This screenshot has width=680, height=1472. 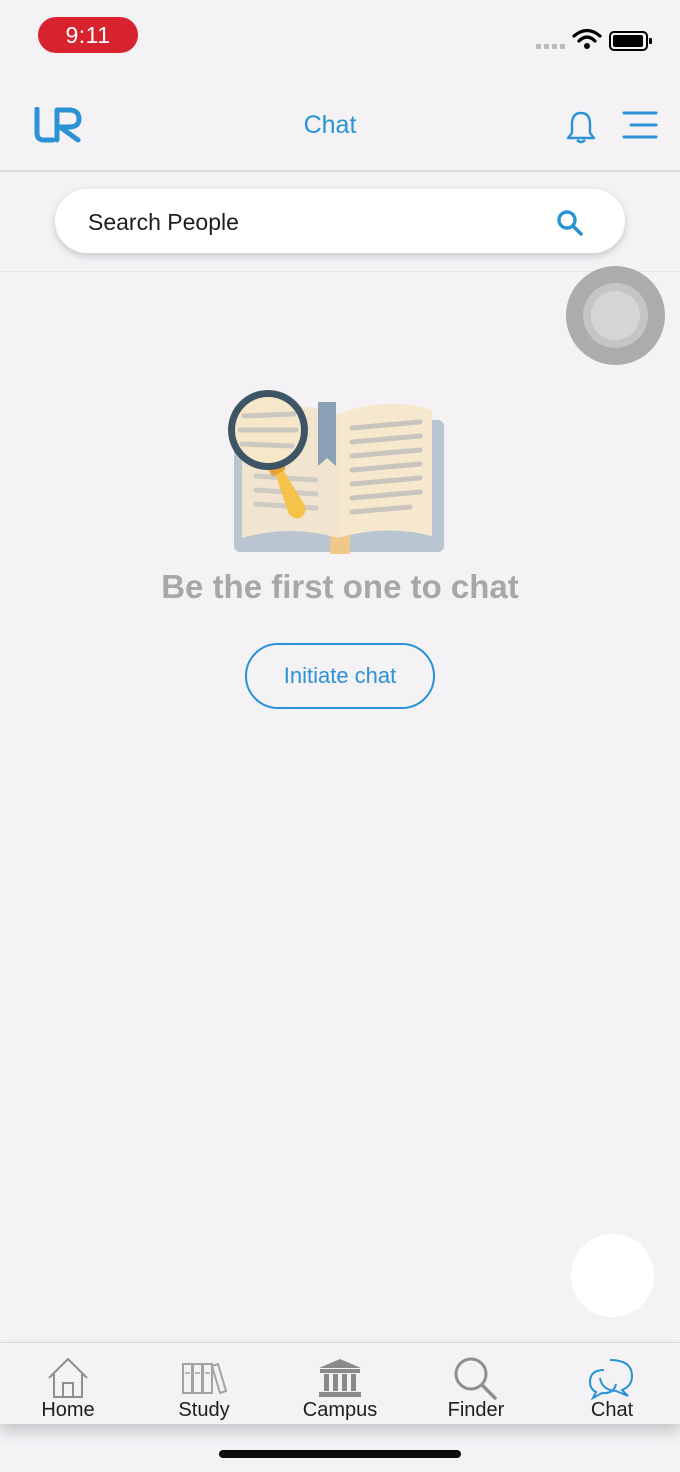 I want to click on bottom-tab-bar: Home Study Campus Finder Chat, so click(x=340, y=1383).